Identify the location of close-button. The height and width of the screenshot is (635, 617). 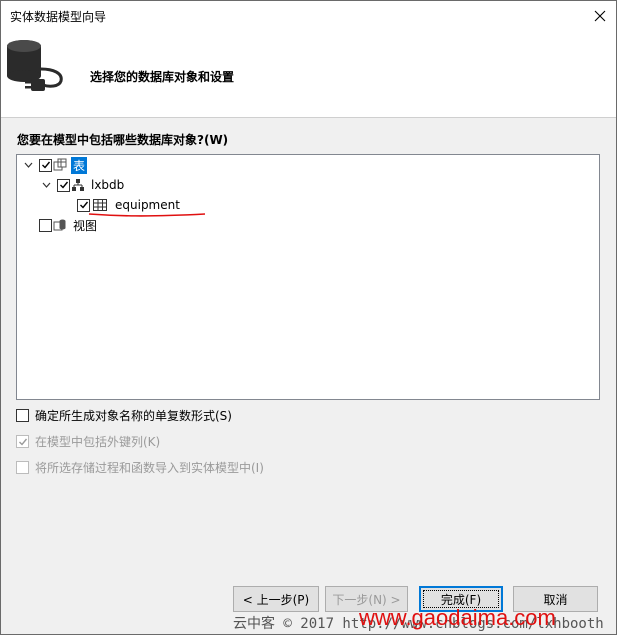
(600, 16).